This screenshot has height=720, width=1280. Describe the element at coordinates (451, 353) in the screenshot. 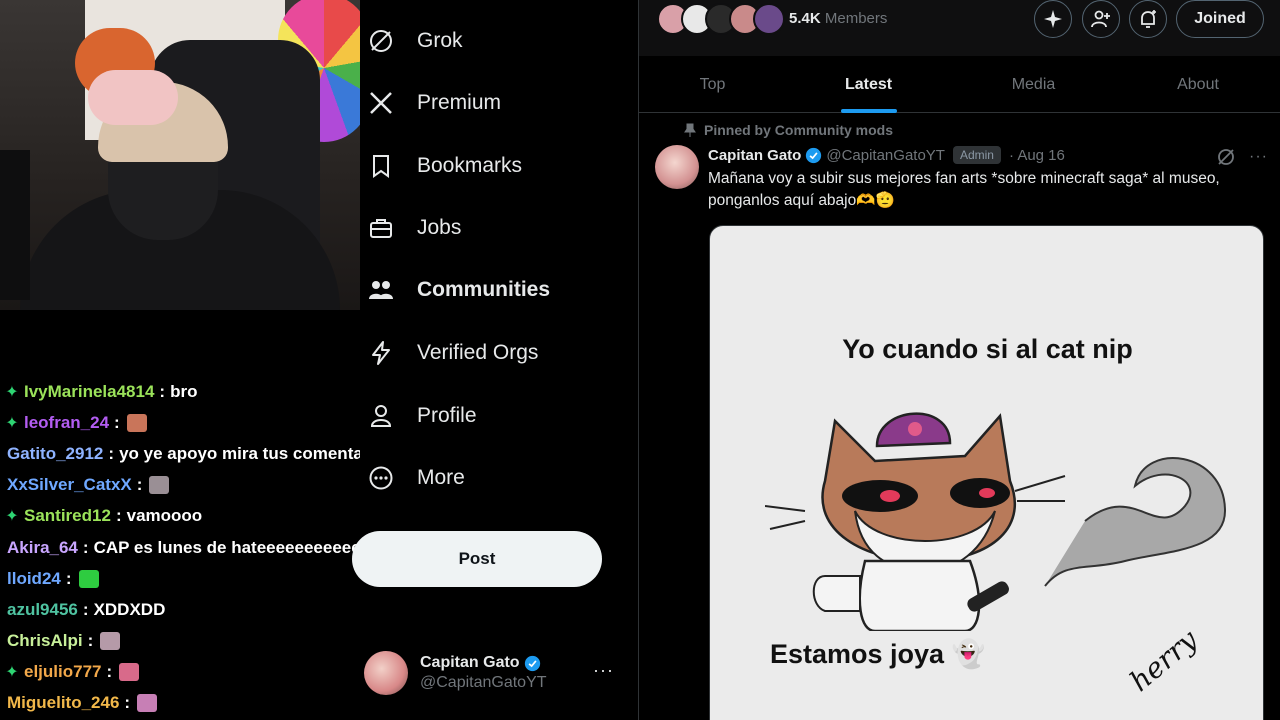

I see `nav-item-verified-orgs: Verified Orgs` at that location.